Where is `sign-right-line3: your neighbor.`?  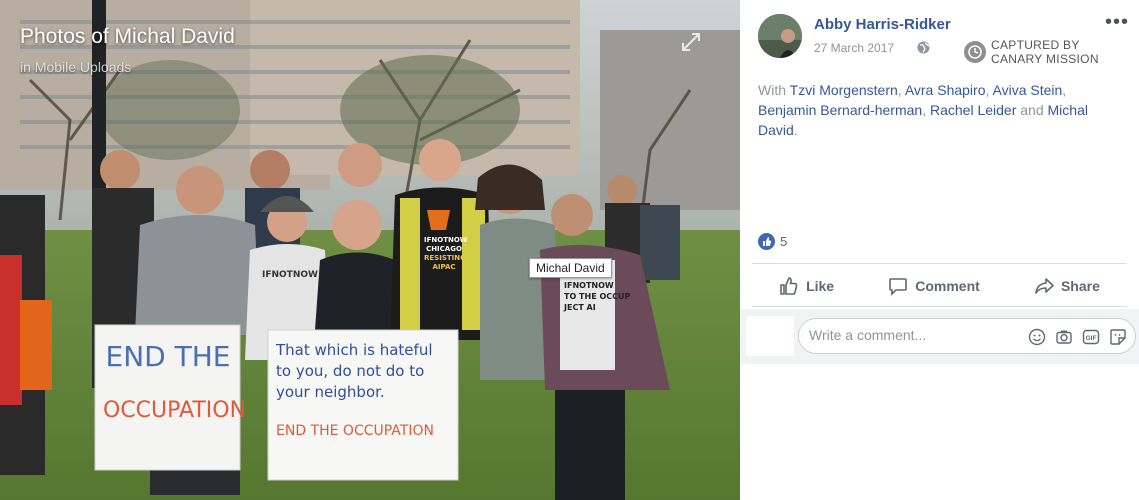
sign-right-line3: your neighbor. is located at coordinates (330, 392).